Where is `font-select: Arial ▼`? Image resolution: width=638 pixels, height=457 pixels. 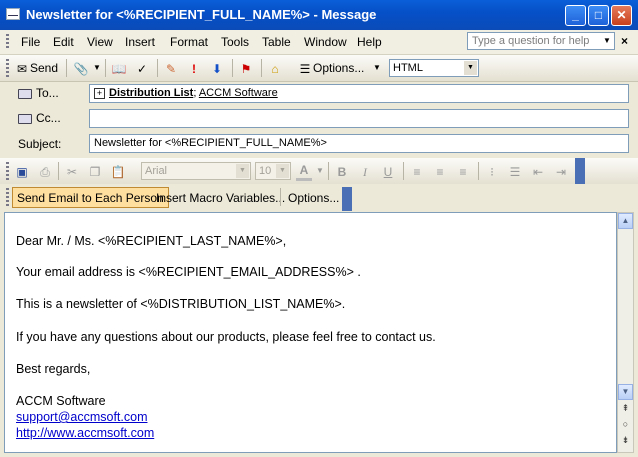 font-select: Arial ▼ is located at coordinates (196, 171).